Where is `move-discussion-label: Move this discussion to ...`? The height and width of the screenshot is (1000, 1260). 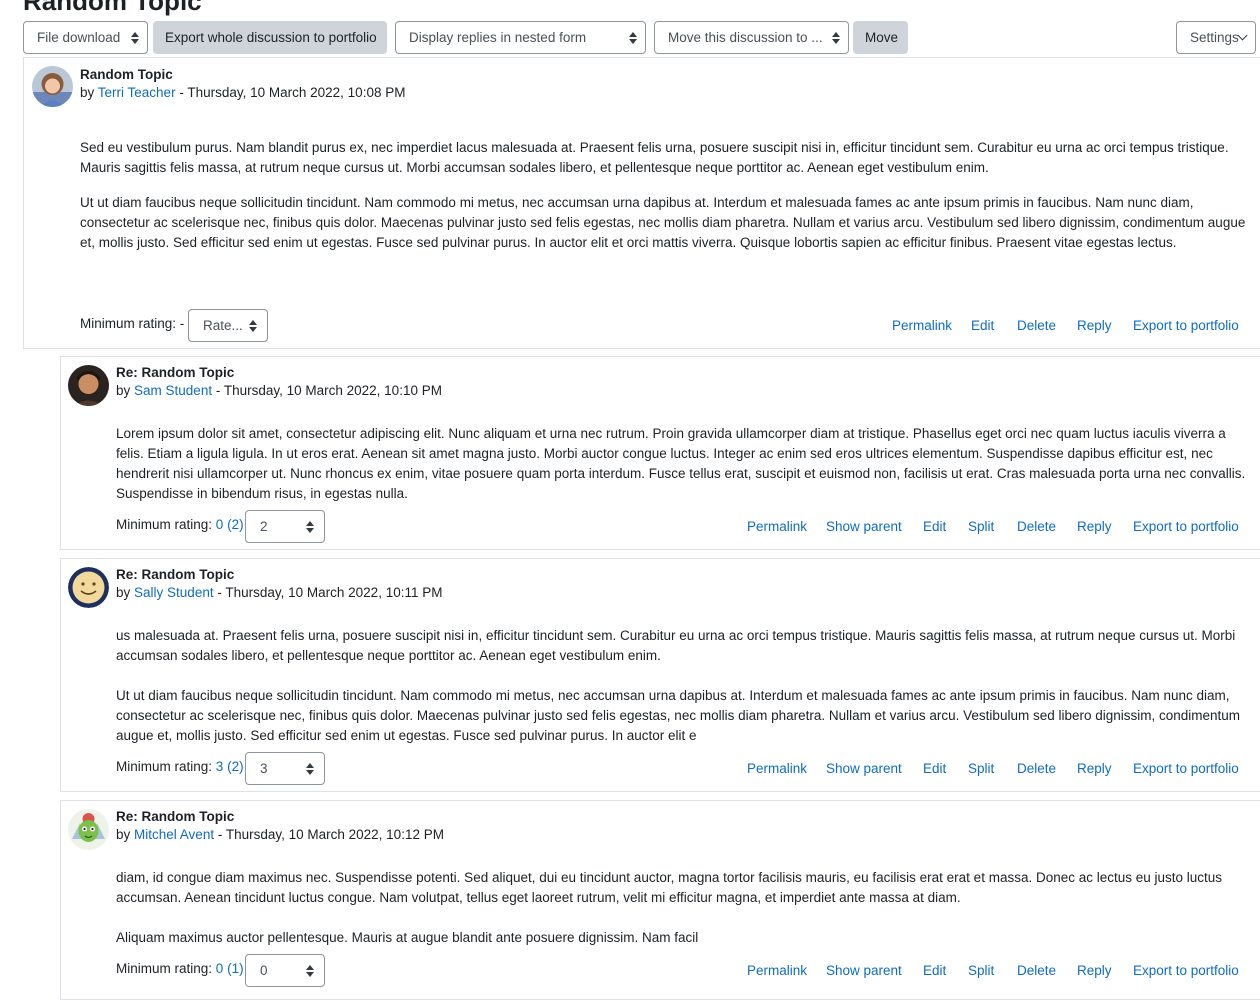 move-discussion-label: Move this discussion to ... is located at coordinates (745, 37).